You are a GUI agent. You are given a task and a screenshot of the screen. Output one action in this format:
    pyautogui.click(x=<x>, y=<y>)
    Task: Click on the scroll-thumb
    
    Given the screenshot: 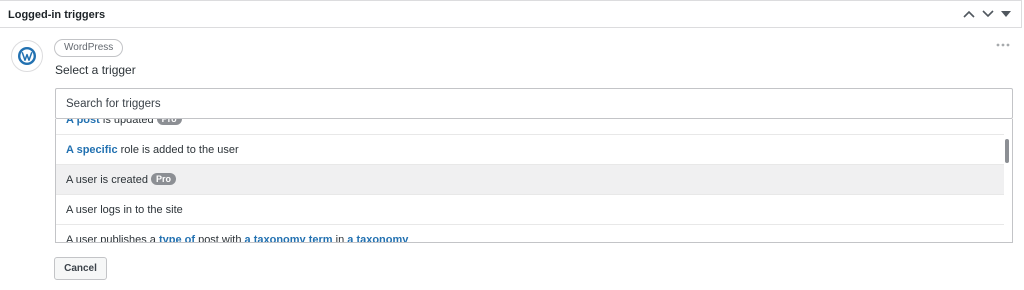 What is the action you would take?
    pyautogui.click(x=1007, y=151)
    